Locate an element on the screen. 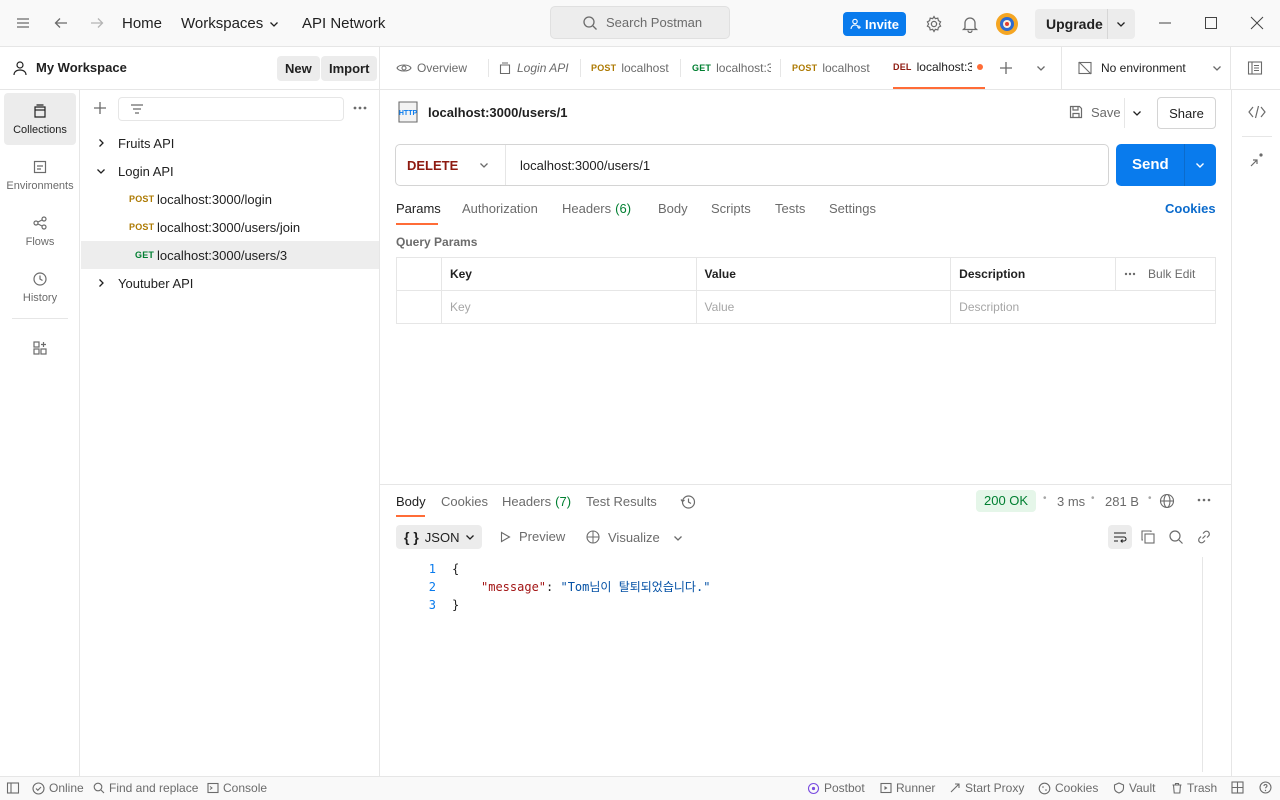  bulk-edit-button: Bulk Edit is located at coordinates (1165, 274).